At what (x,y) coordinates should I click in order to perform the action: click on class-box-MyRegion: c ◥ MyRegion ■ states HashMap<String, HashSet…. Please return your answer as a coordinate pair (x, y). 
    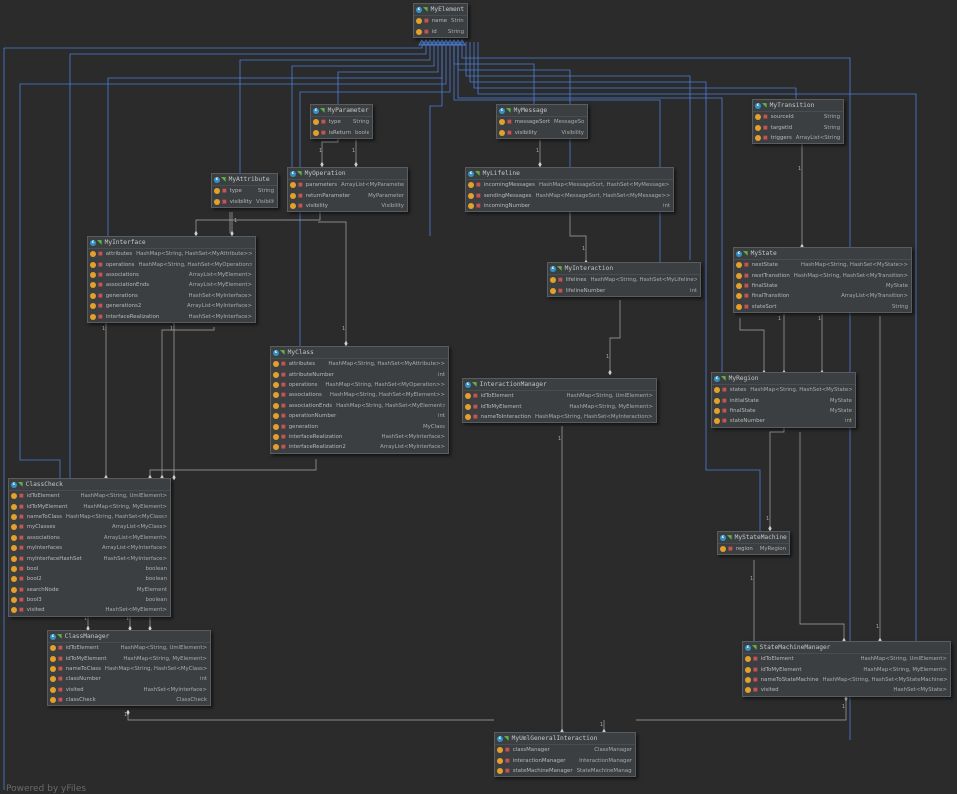
    Looking at the image, I should click on (783, 400).